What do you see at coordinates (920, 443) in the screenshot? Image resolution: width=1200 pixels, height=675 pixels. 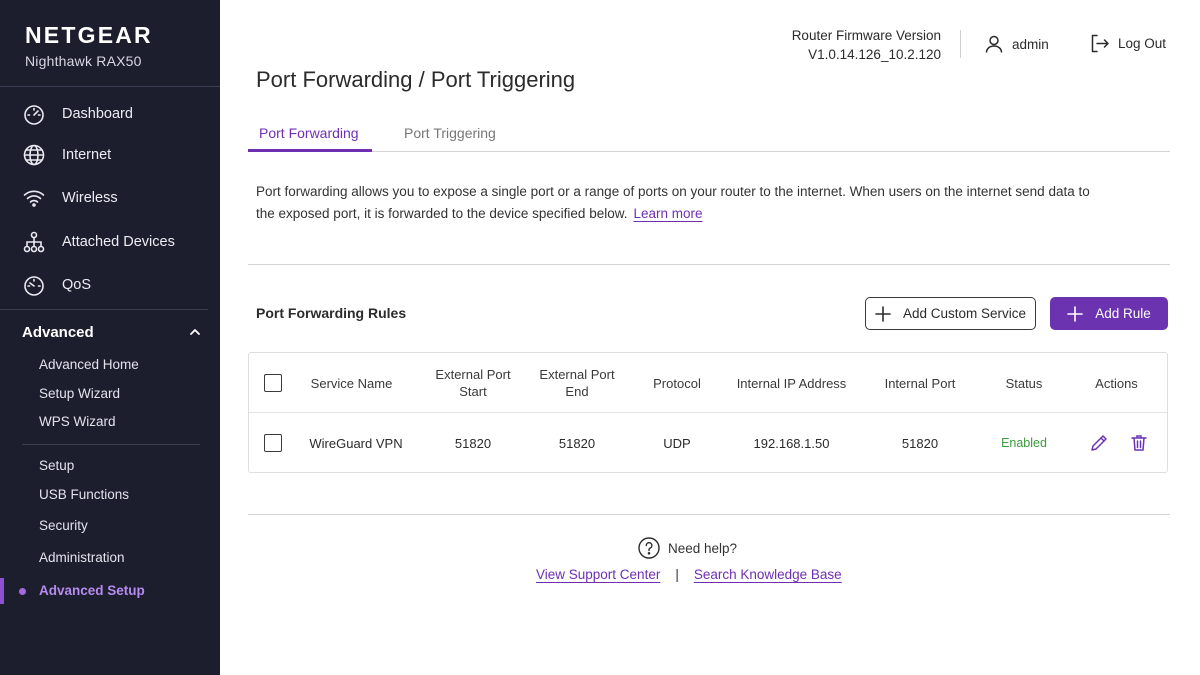 I see `cell-internal-port: 51820` at bounding box center [920, 443].